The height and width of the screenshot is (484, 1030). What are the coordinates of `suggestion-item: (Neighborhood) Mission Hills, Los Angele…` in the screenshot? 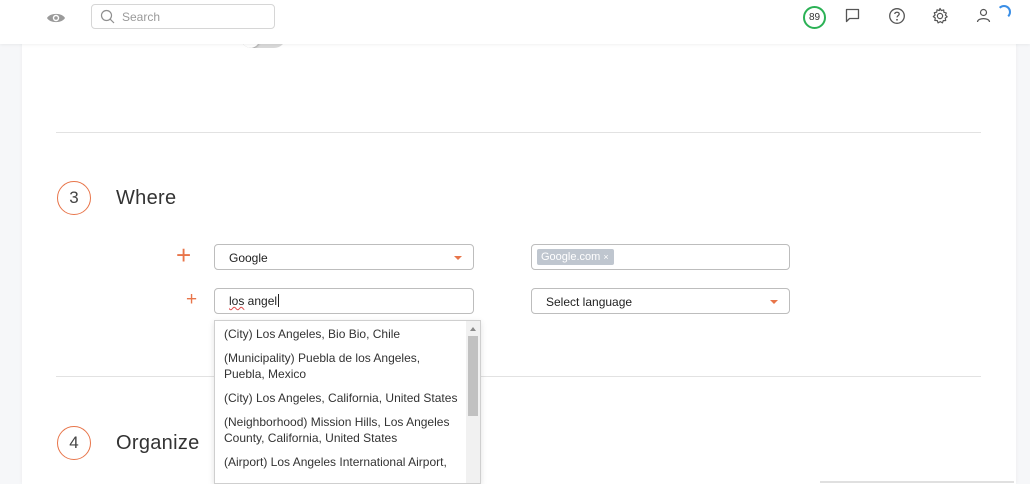 It's located at (347, 430).